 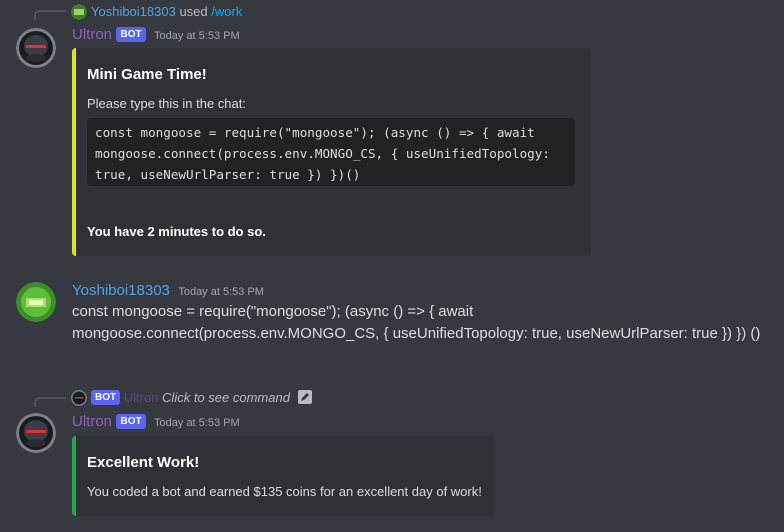 What do you see at coordinates (166, 103) in the screenshot?
I see `embed-description: Please type this in the chat:` at bounding box center [166, 103].